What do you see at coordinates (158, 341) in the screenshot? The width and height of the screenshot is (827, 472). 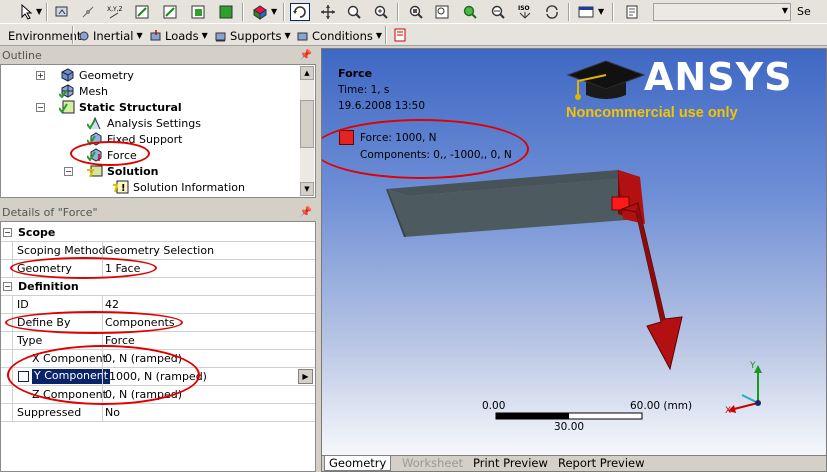 I see `details-row-type: Type Force` at bounding box center [158, 341].